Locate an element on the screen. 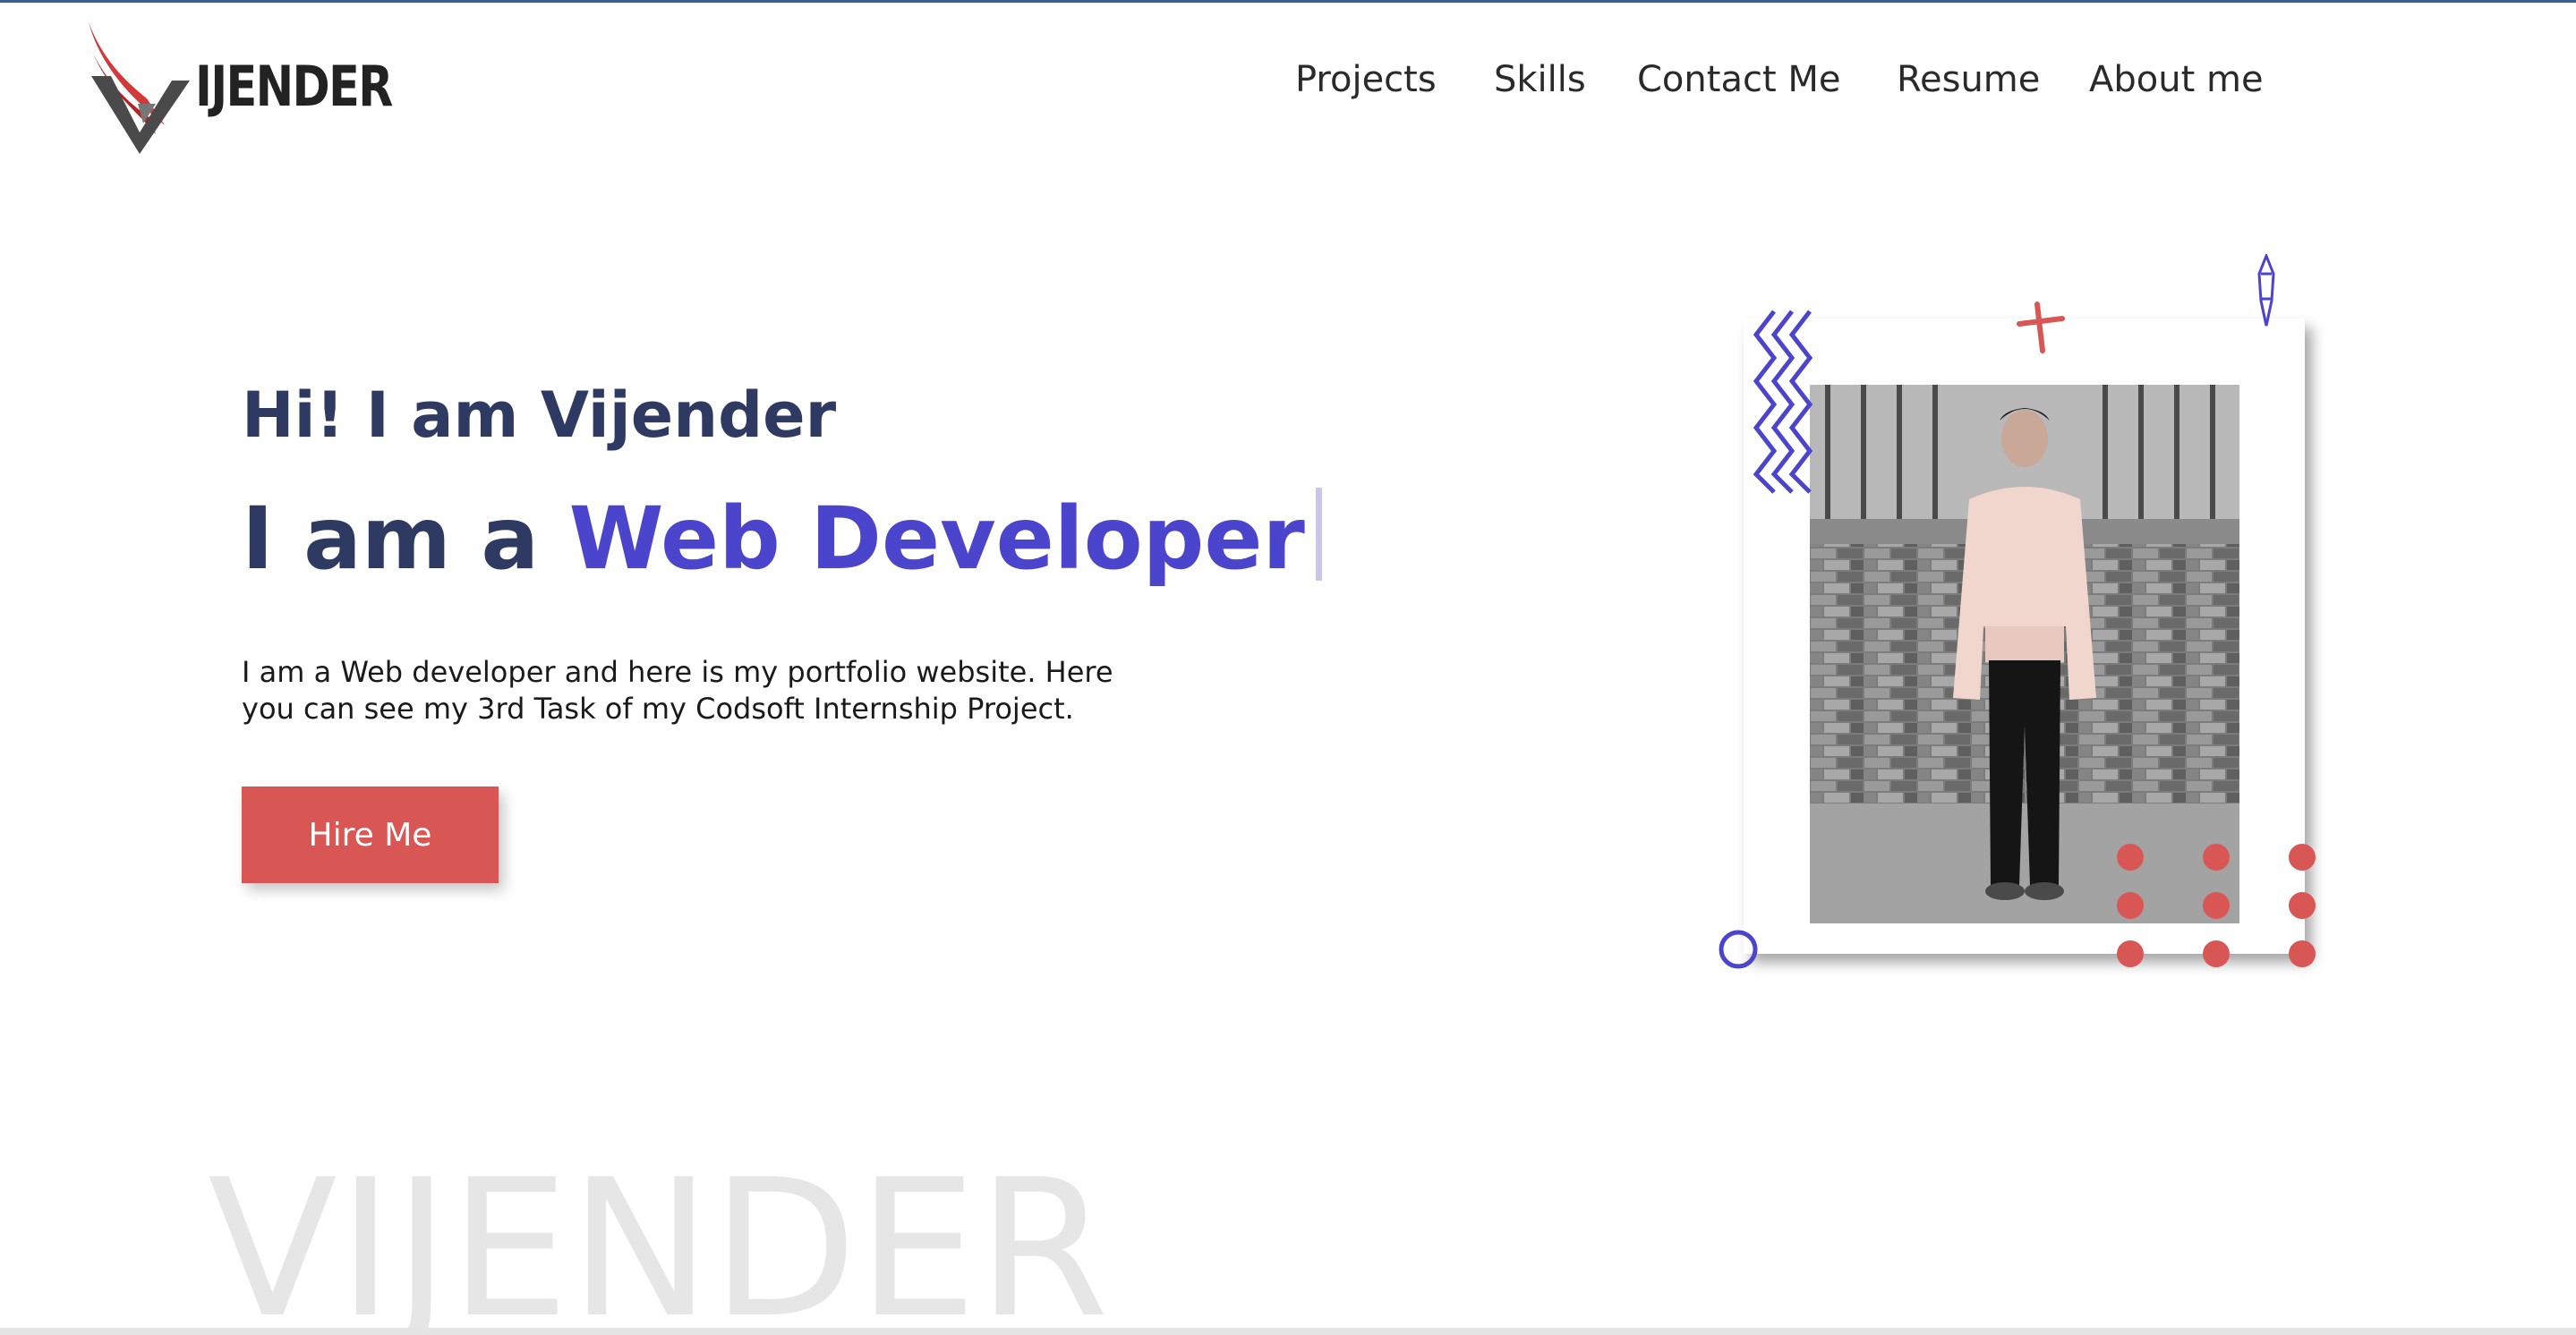 This screenshot has height=1335, width=2576. role-prefix: I am a is located at coordinates (405, 539).